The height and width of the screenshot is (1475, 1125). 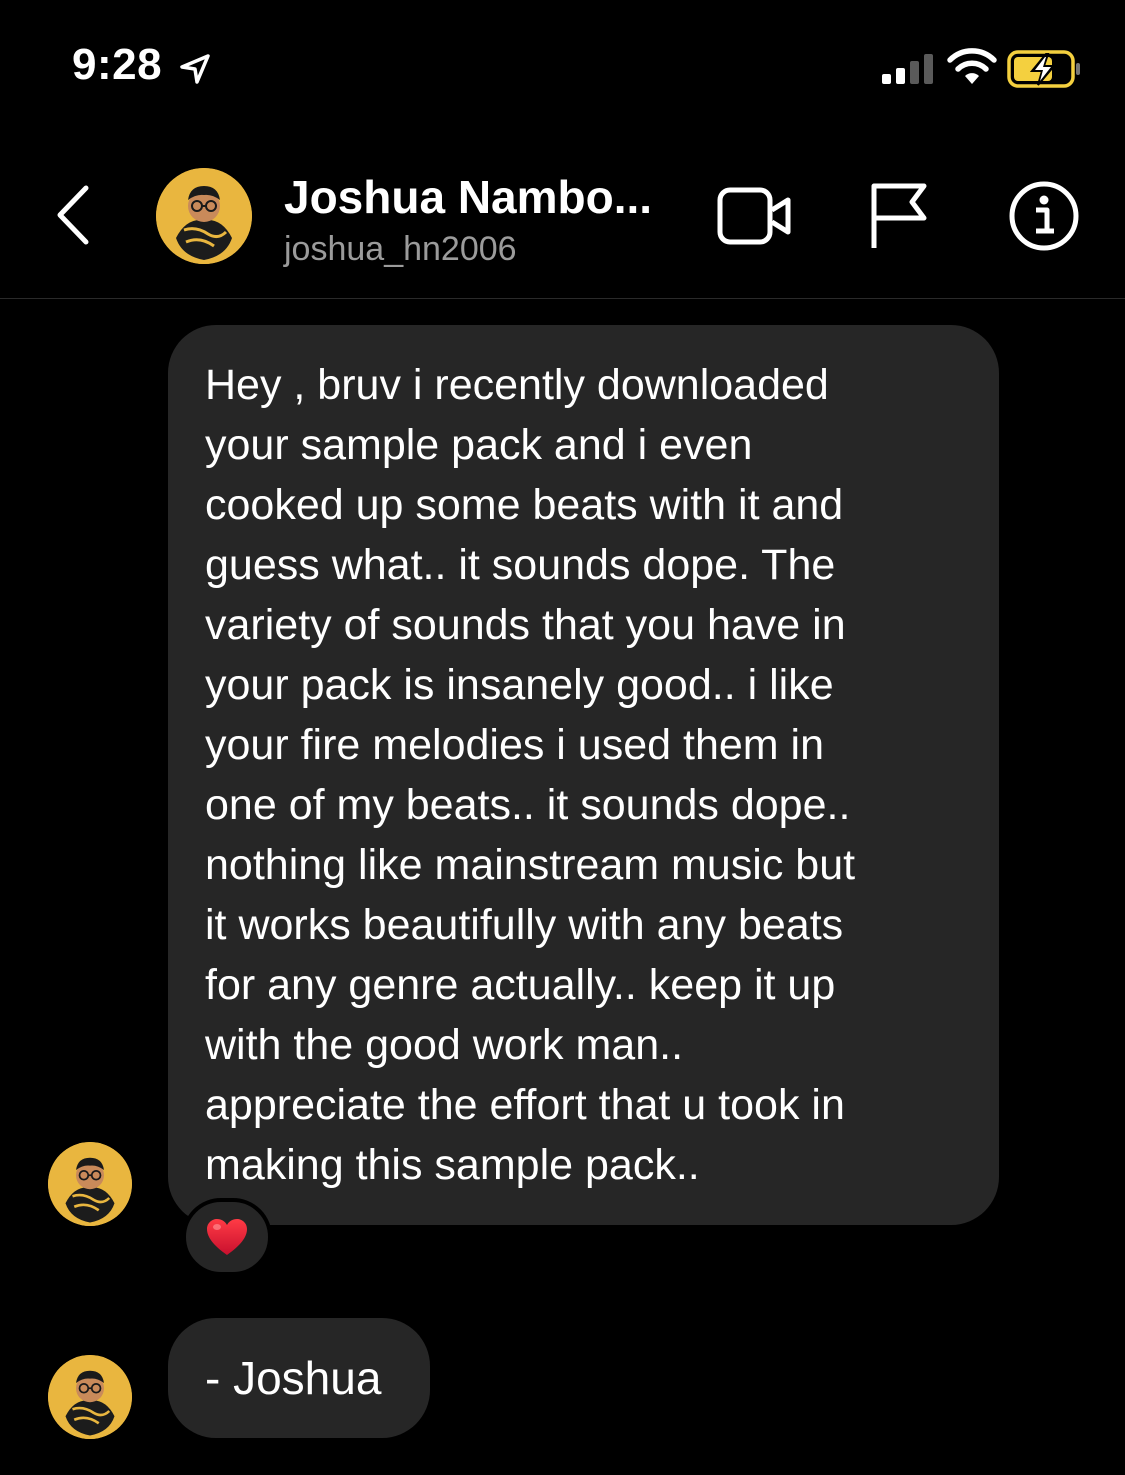 What do you see at coordinates (520, 985) in the screenshot?
I see `message-line: for any genre actually.. keep it up` at bounding box center [520, 985].